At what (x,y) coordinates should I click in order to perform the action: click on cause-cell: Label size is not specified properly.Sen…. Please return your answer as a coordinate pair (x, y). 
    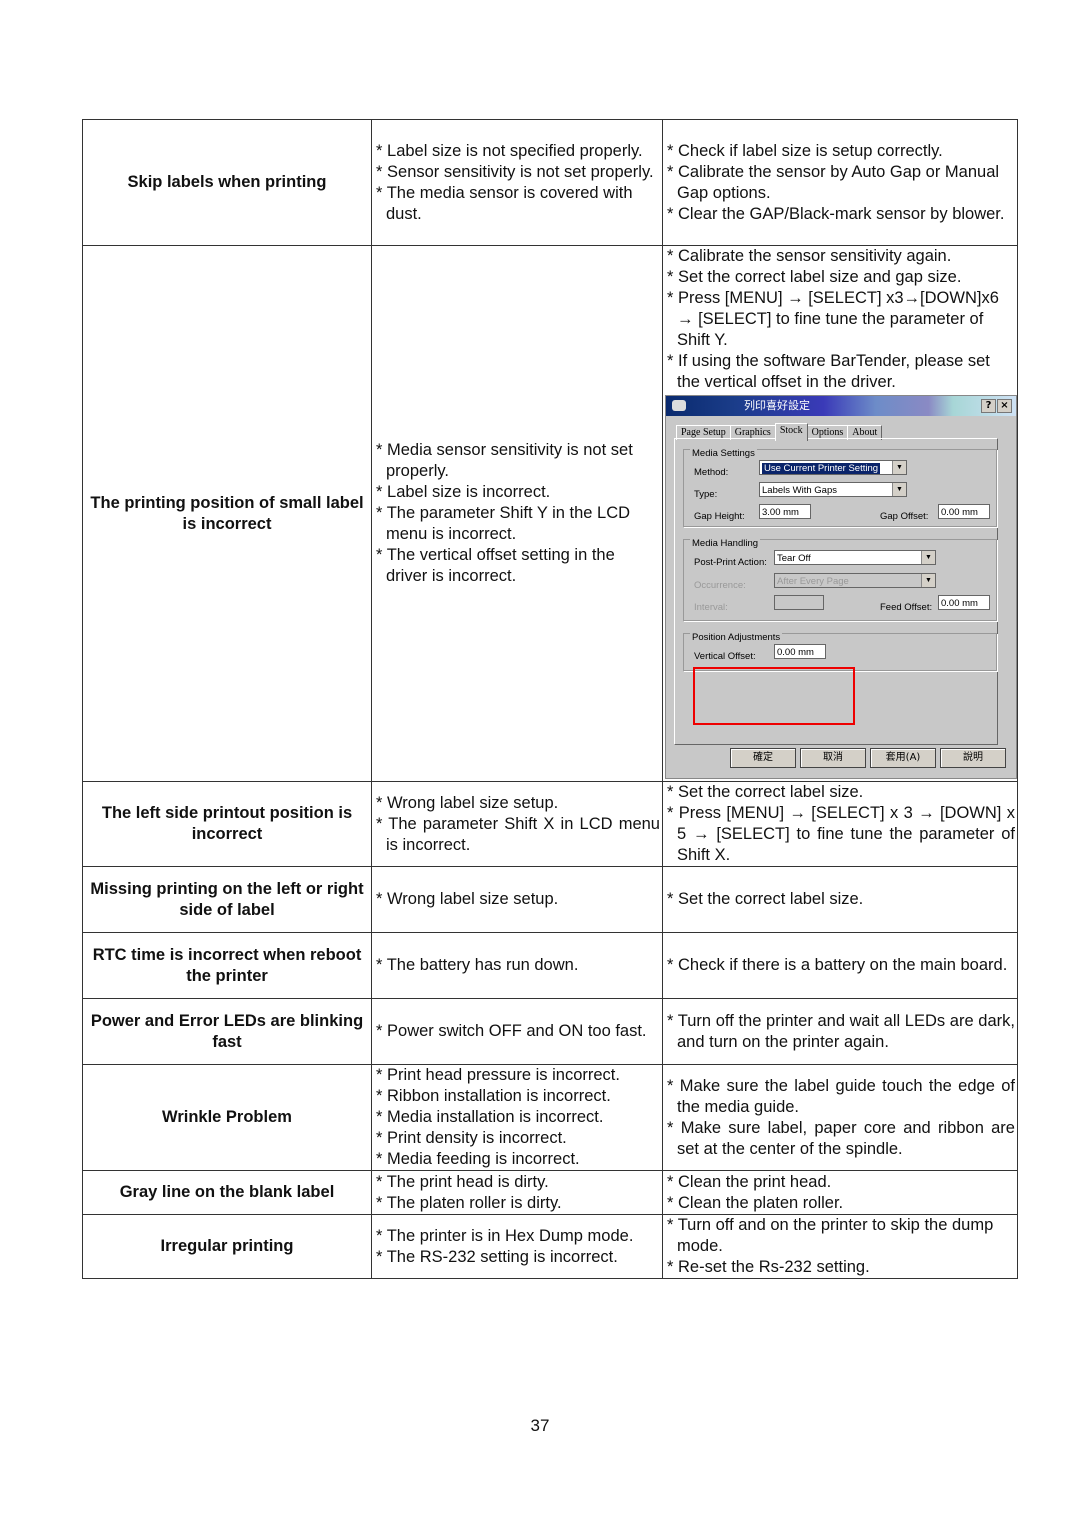
    Looking at the image, I should click on (517, 182).